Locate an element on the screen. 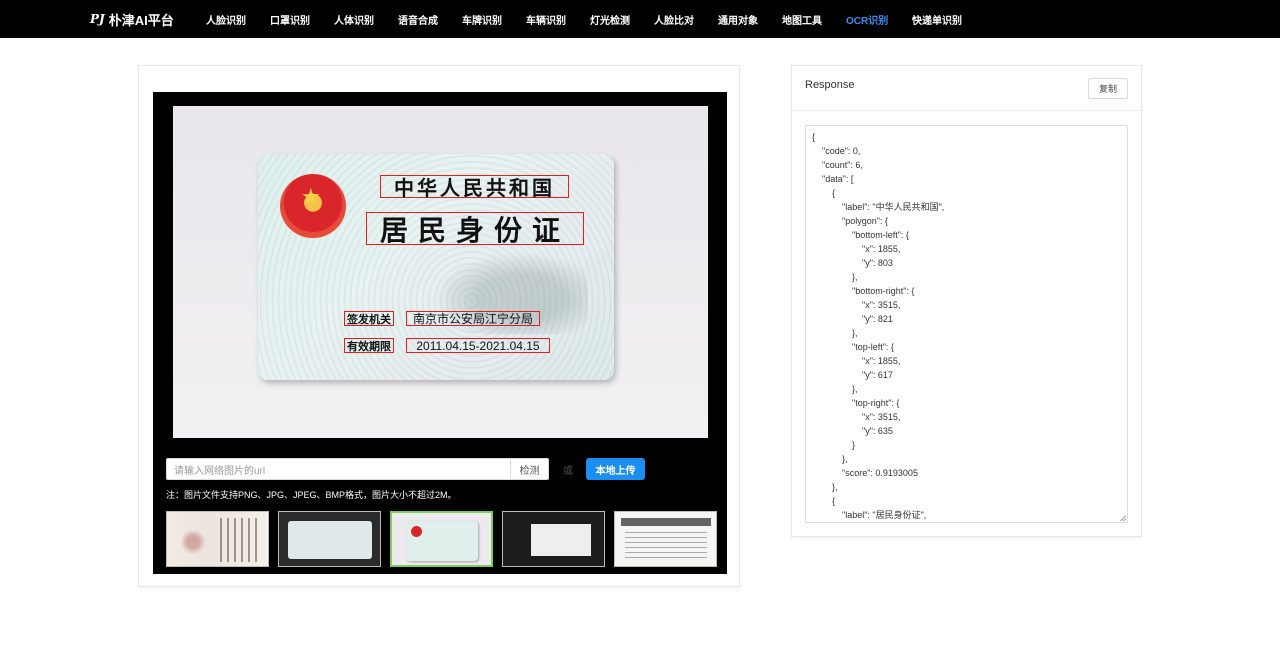  resize-handle-icon is located at coordinates (1123, 518).